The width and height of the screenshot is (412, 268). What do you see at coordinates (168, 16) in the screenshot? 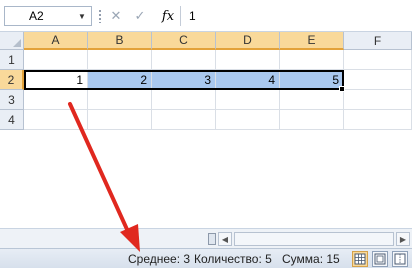
I see `insert-function-button: fx` at bounding box center [168, 16].